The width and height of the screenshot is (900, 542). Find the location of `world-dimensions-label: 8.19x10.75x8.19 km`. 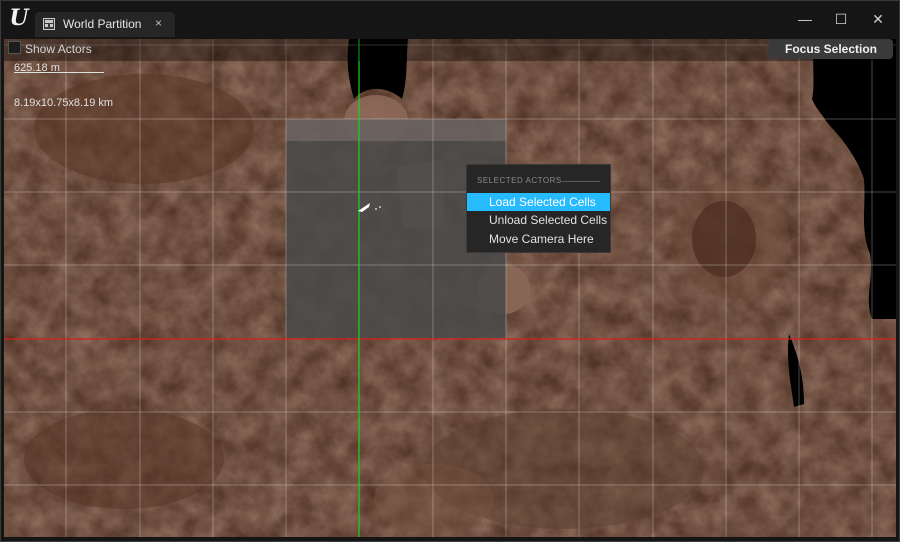

world-dimensions-label: 8.19x10.75x8.19 km is located at coordinates (64, 103).